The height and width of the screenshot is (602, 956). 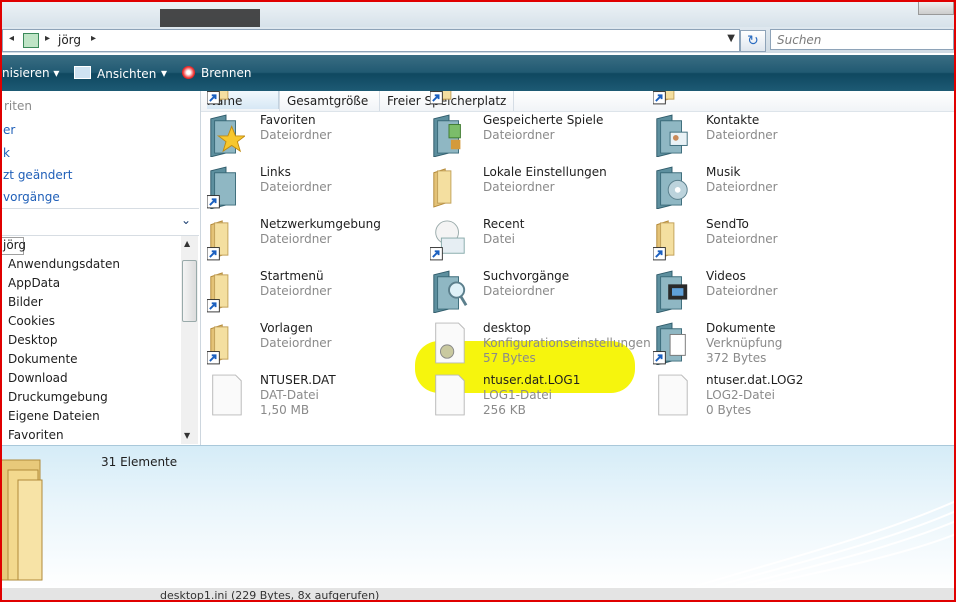 What do you see at coordinates (733, 120) in the screenshot?
I see `file-name: Kontakte` at bounding box center [733, 120].